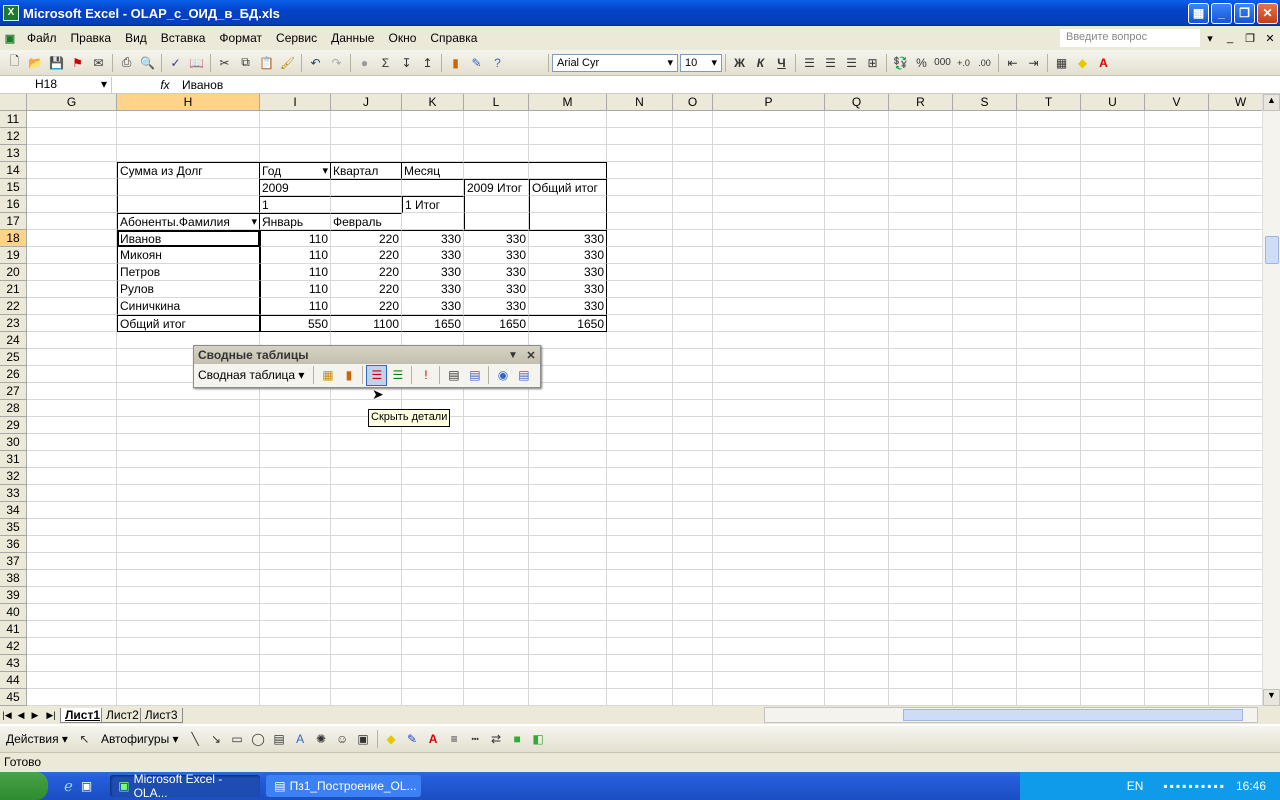  What do you see at coordinates (1033, 62) in the screenshot?
I see `increase-indent-icon: ⇥` at bounding box center [1033, 62].